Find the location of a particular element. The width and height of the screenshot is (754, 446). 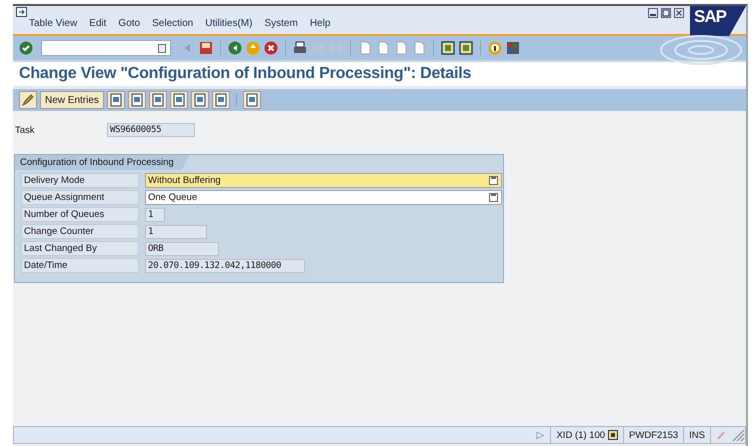

close-icon is located at coordinates (679, 13).